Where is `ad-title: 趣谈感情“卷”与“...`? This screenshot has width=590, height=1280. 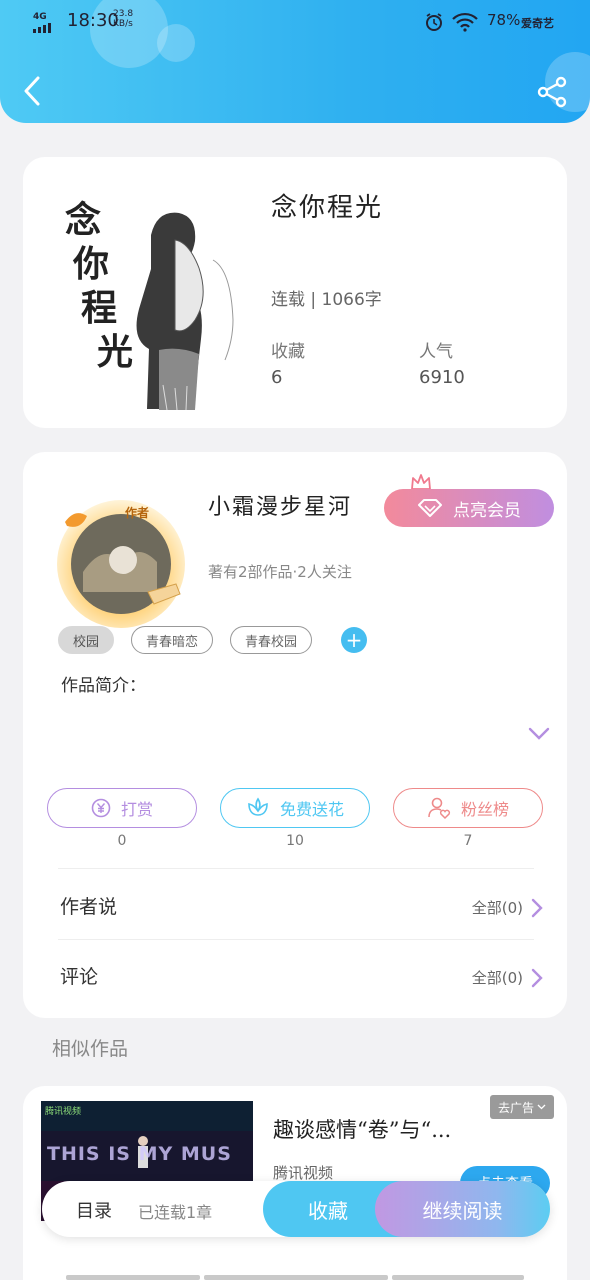
ad-title: 趣谈感情“卷”与“... is located at coordinates (395, 1129).